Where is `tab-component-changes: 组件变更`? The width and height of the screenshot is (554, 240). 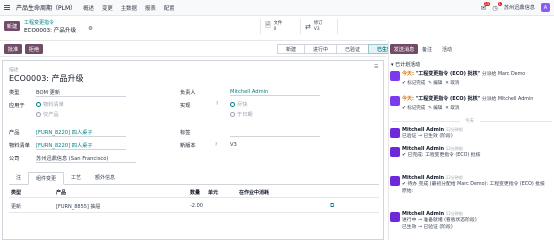
tab-component-changes: 组件变更 is located at coordinates (46, 178).